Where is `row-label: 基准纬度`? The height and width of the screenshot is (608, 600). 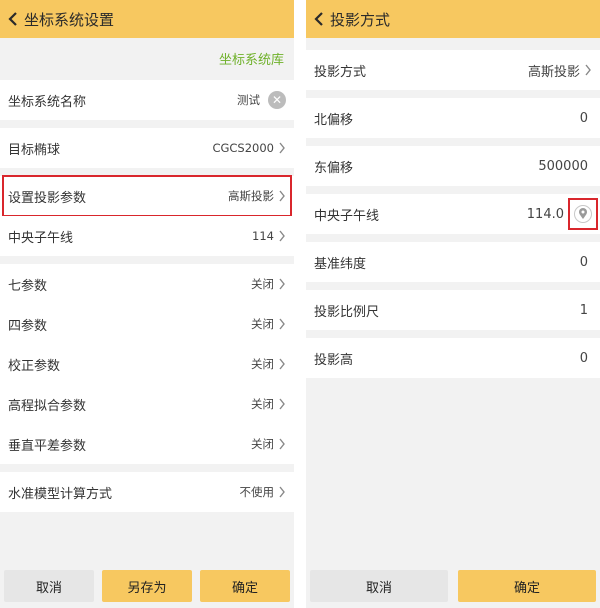 row-label: 基准纬度 is located at coordinates (340, 264).